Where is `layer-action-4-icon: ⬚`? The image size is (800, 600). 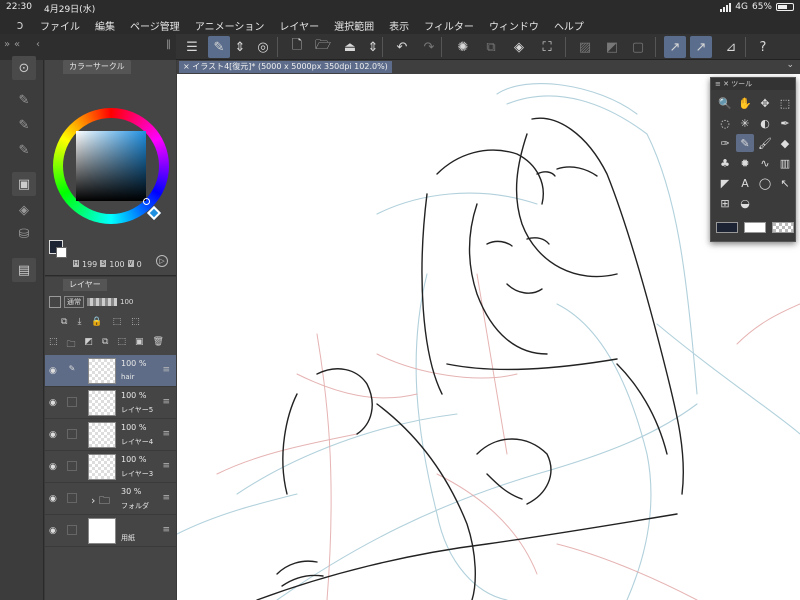
layer-action-4-icon: ⬚ is located at coordinates (121, 345).